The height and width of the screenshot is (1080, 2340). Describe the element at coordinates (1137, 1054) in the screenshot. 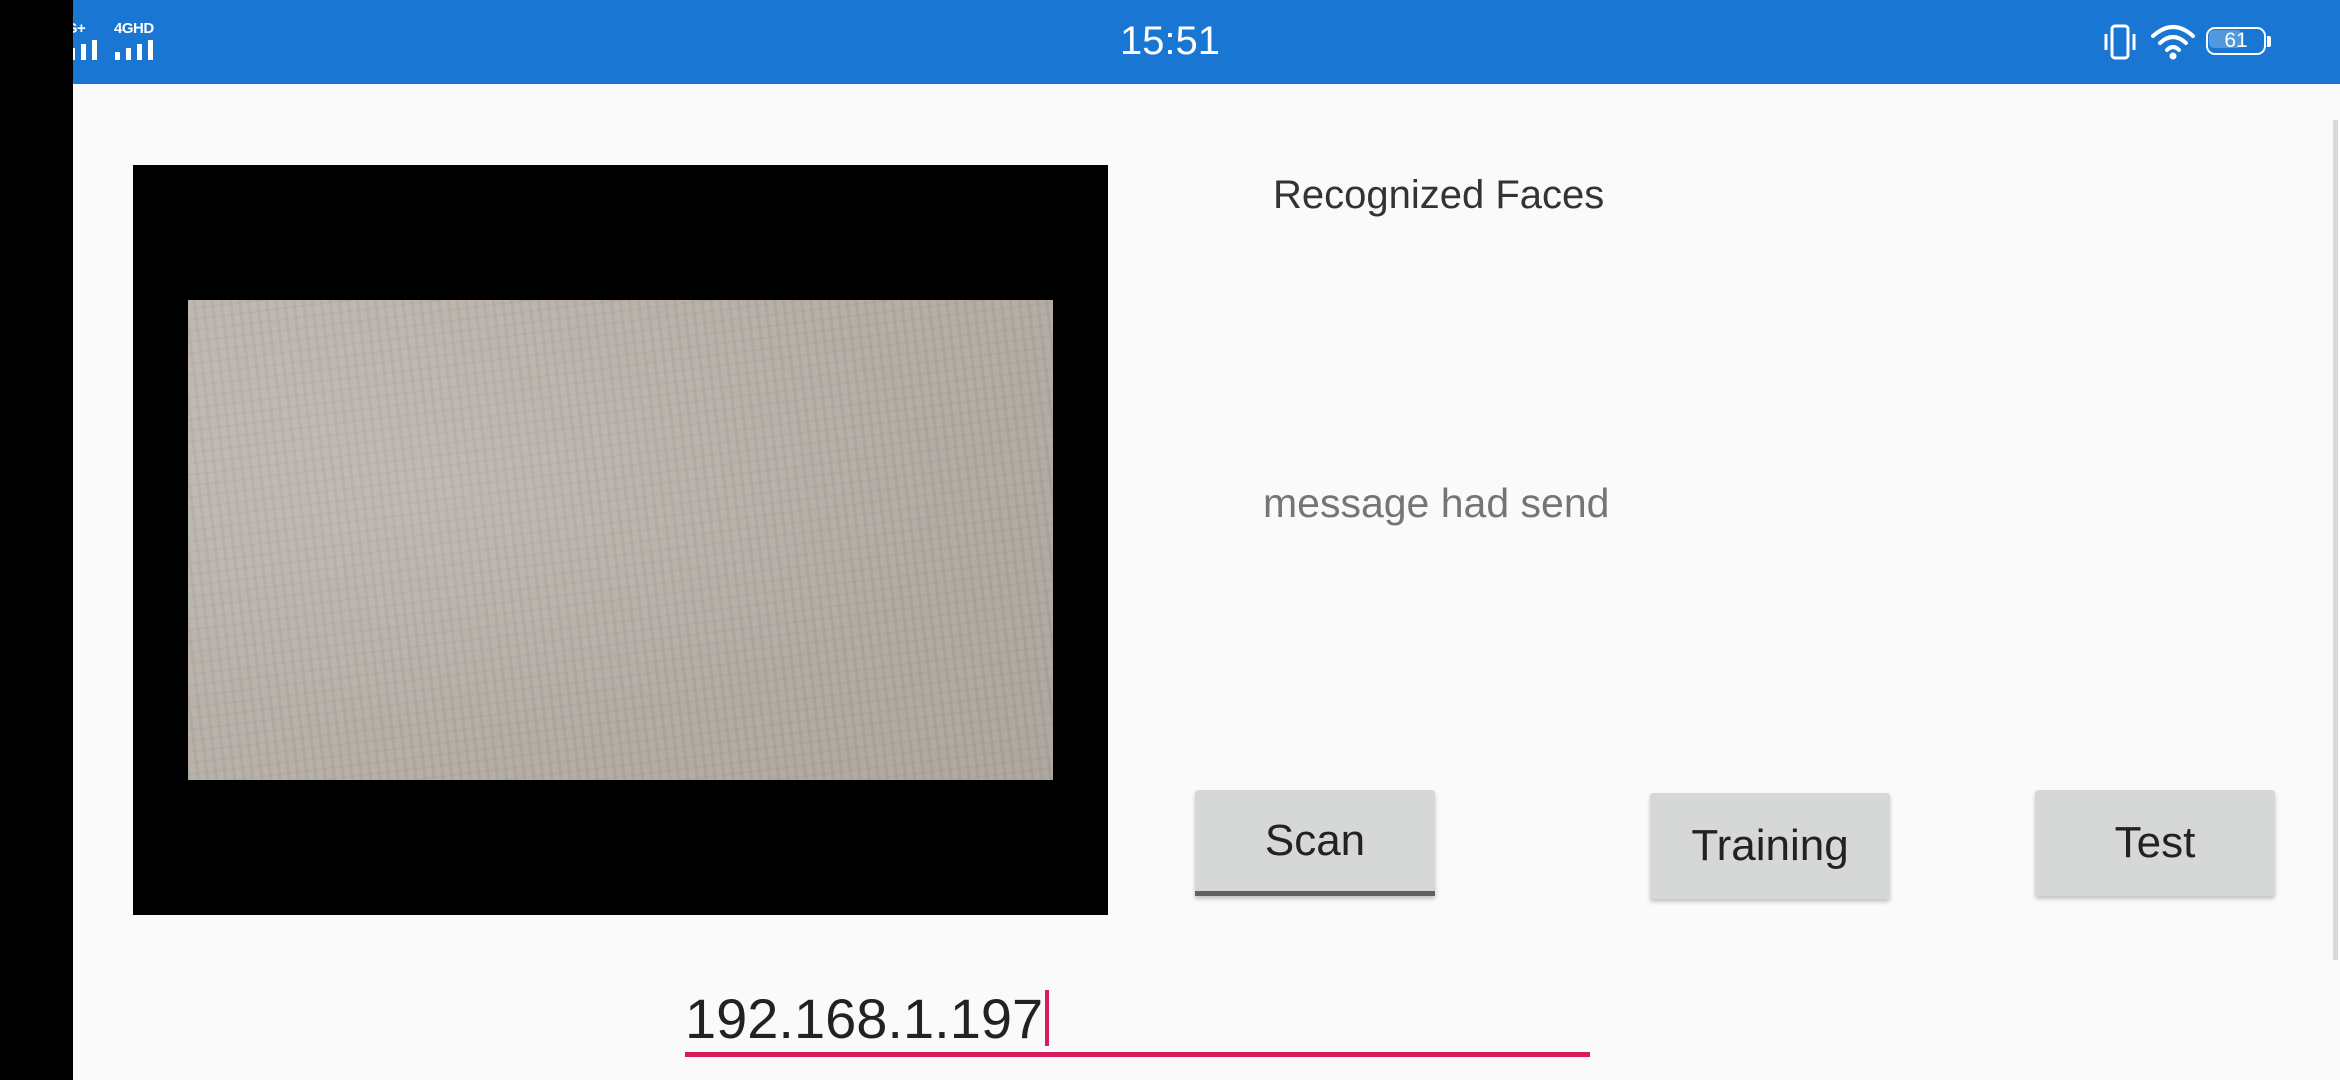

I see `ip-address-underline` at that location.